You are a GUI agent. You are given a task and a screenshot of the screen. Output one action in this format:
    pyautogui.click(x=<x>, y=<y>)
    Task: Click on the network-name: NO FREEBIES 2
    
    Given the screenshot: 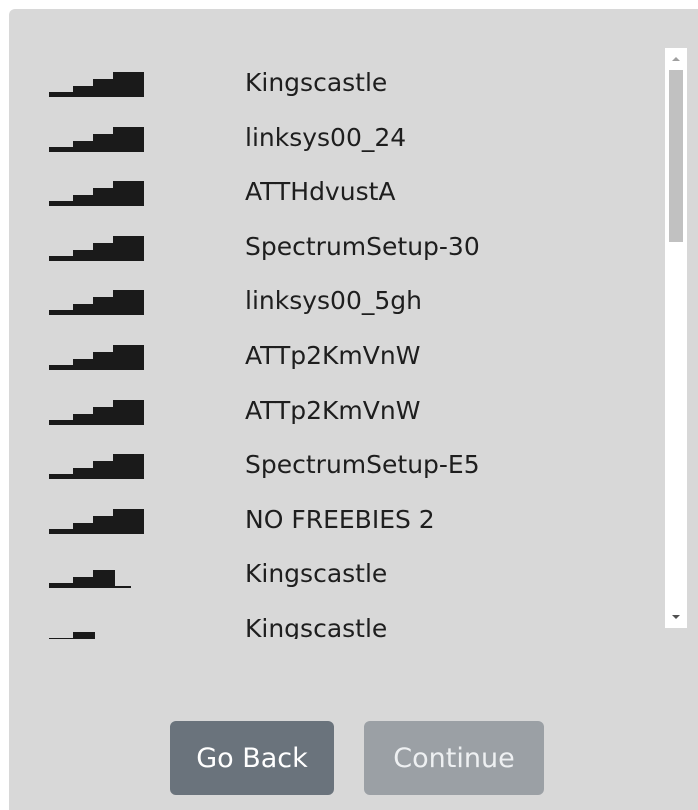 What is the action you would take?
    pyautogui.click(x=340, y=519)
    